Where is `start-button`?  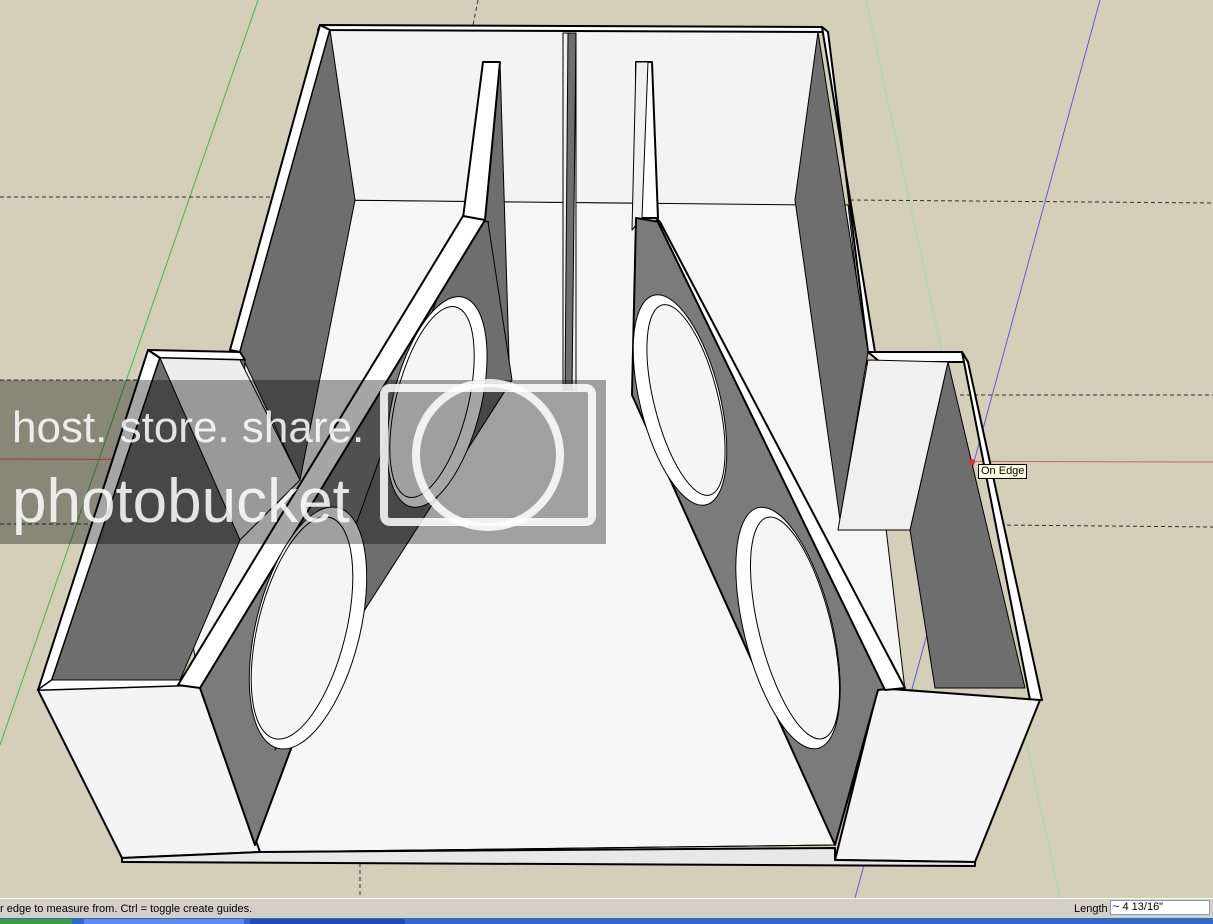
start-button is located at coordinates (36, 921).